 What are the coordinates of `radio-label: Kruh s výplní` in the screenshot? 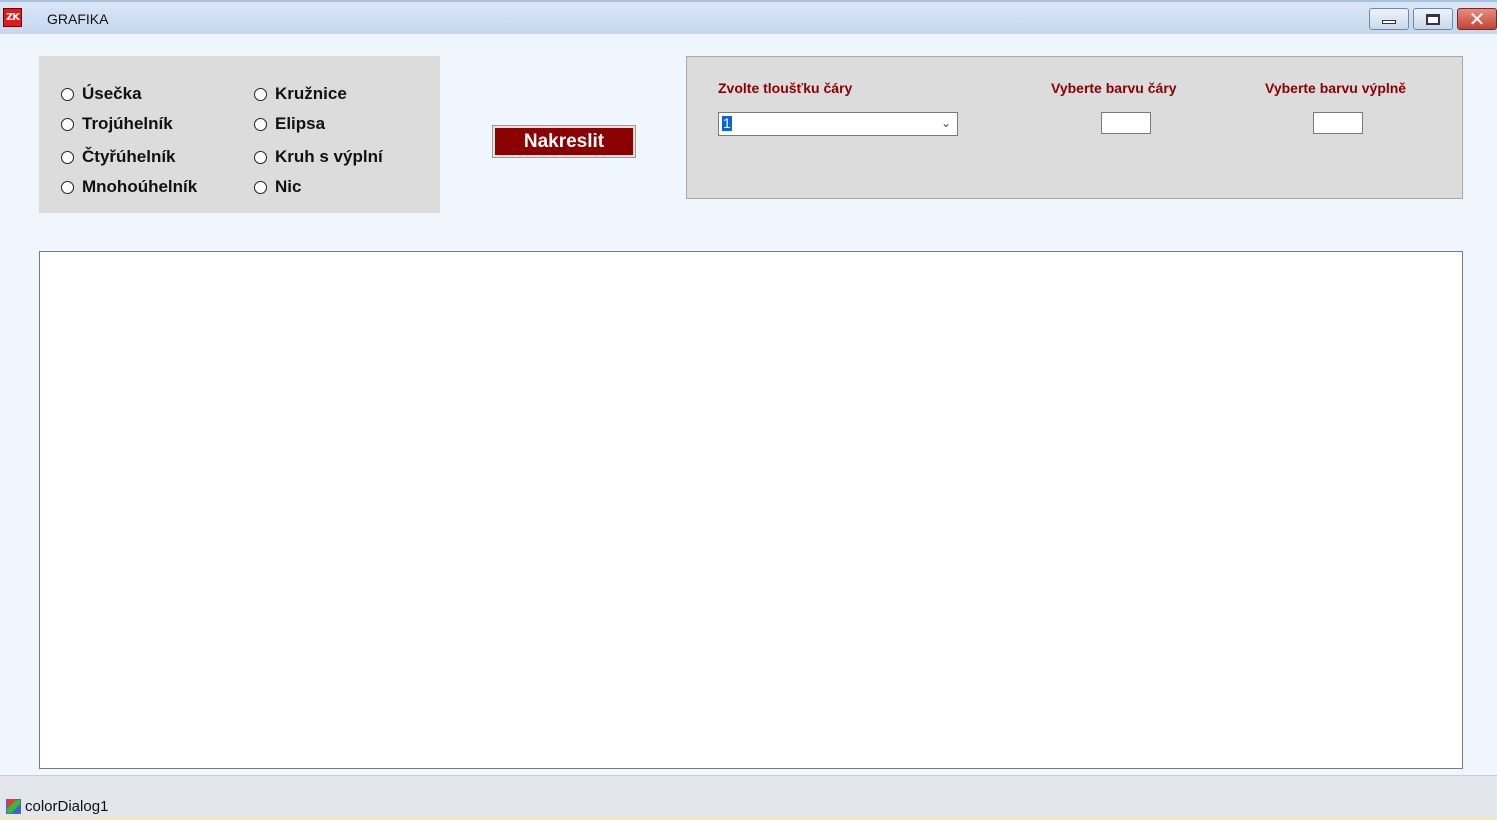 It's located at (329, 156).